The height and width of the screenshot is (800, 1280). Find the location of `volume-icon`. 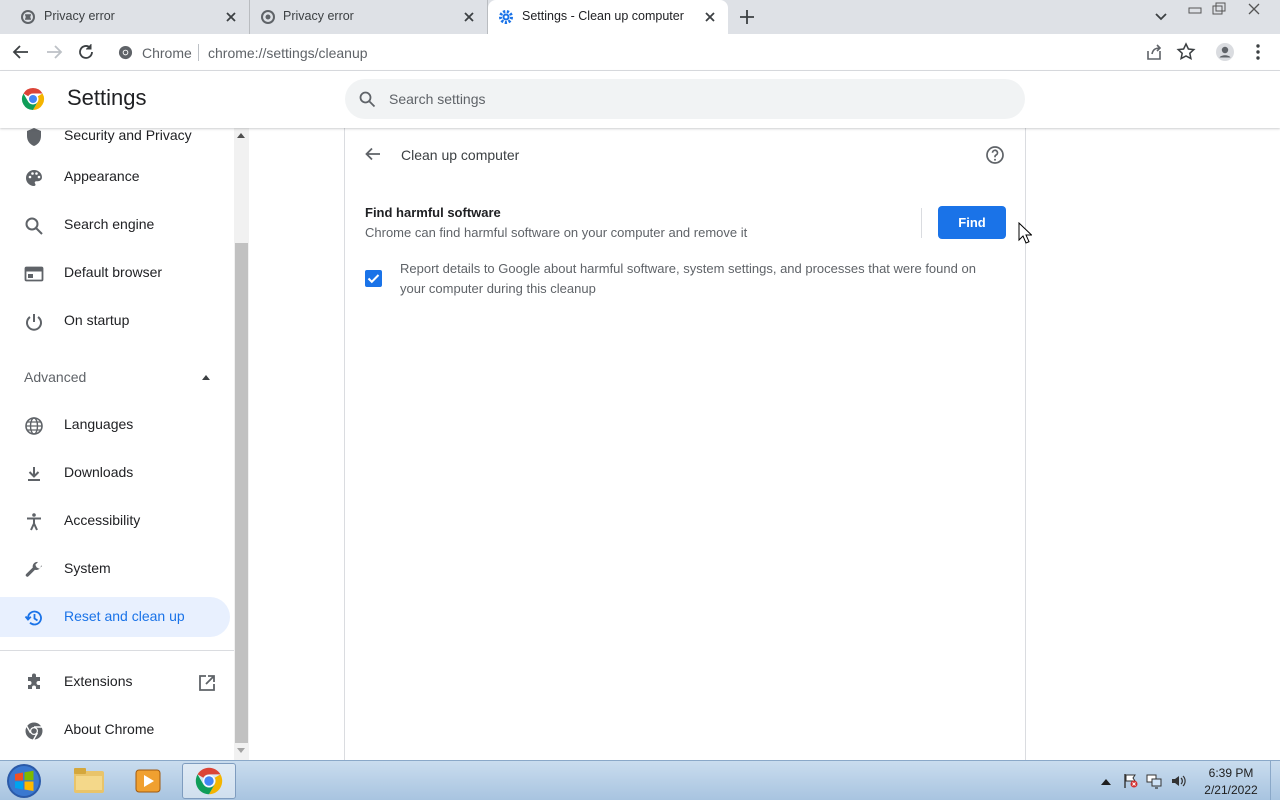

volume-icon is located at coordinates (1178, 781).